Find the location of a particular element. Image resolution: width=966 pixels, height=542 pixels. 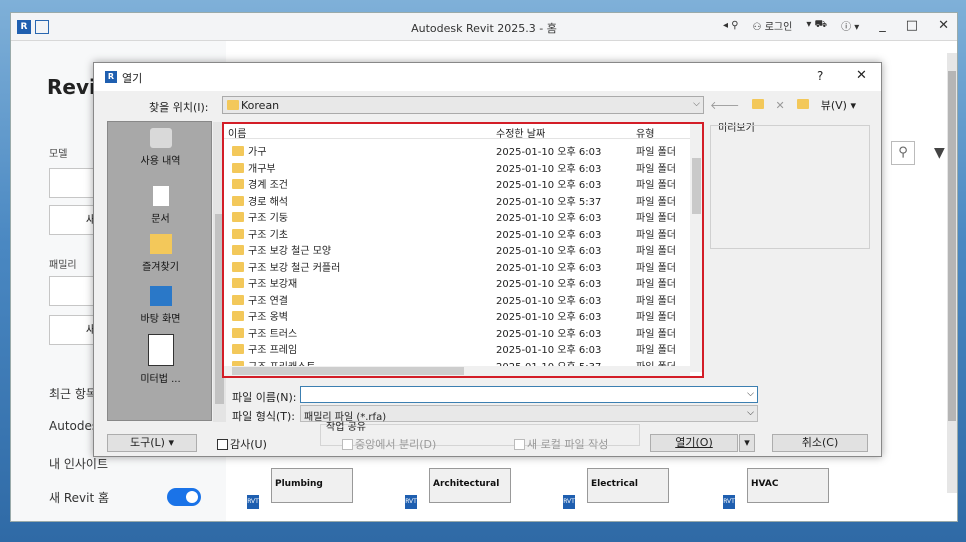

favorites-folder-icon is located at coordinates (160, 244).